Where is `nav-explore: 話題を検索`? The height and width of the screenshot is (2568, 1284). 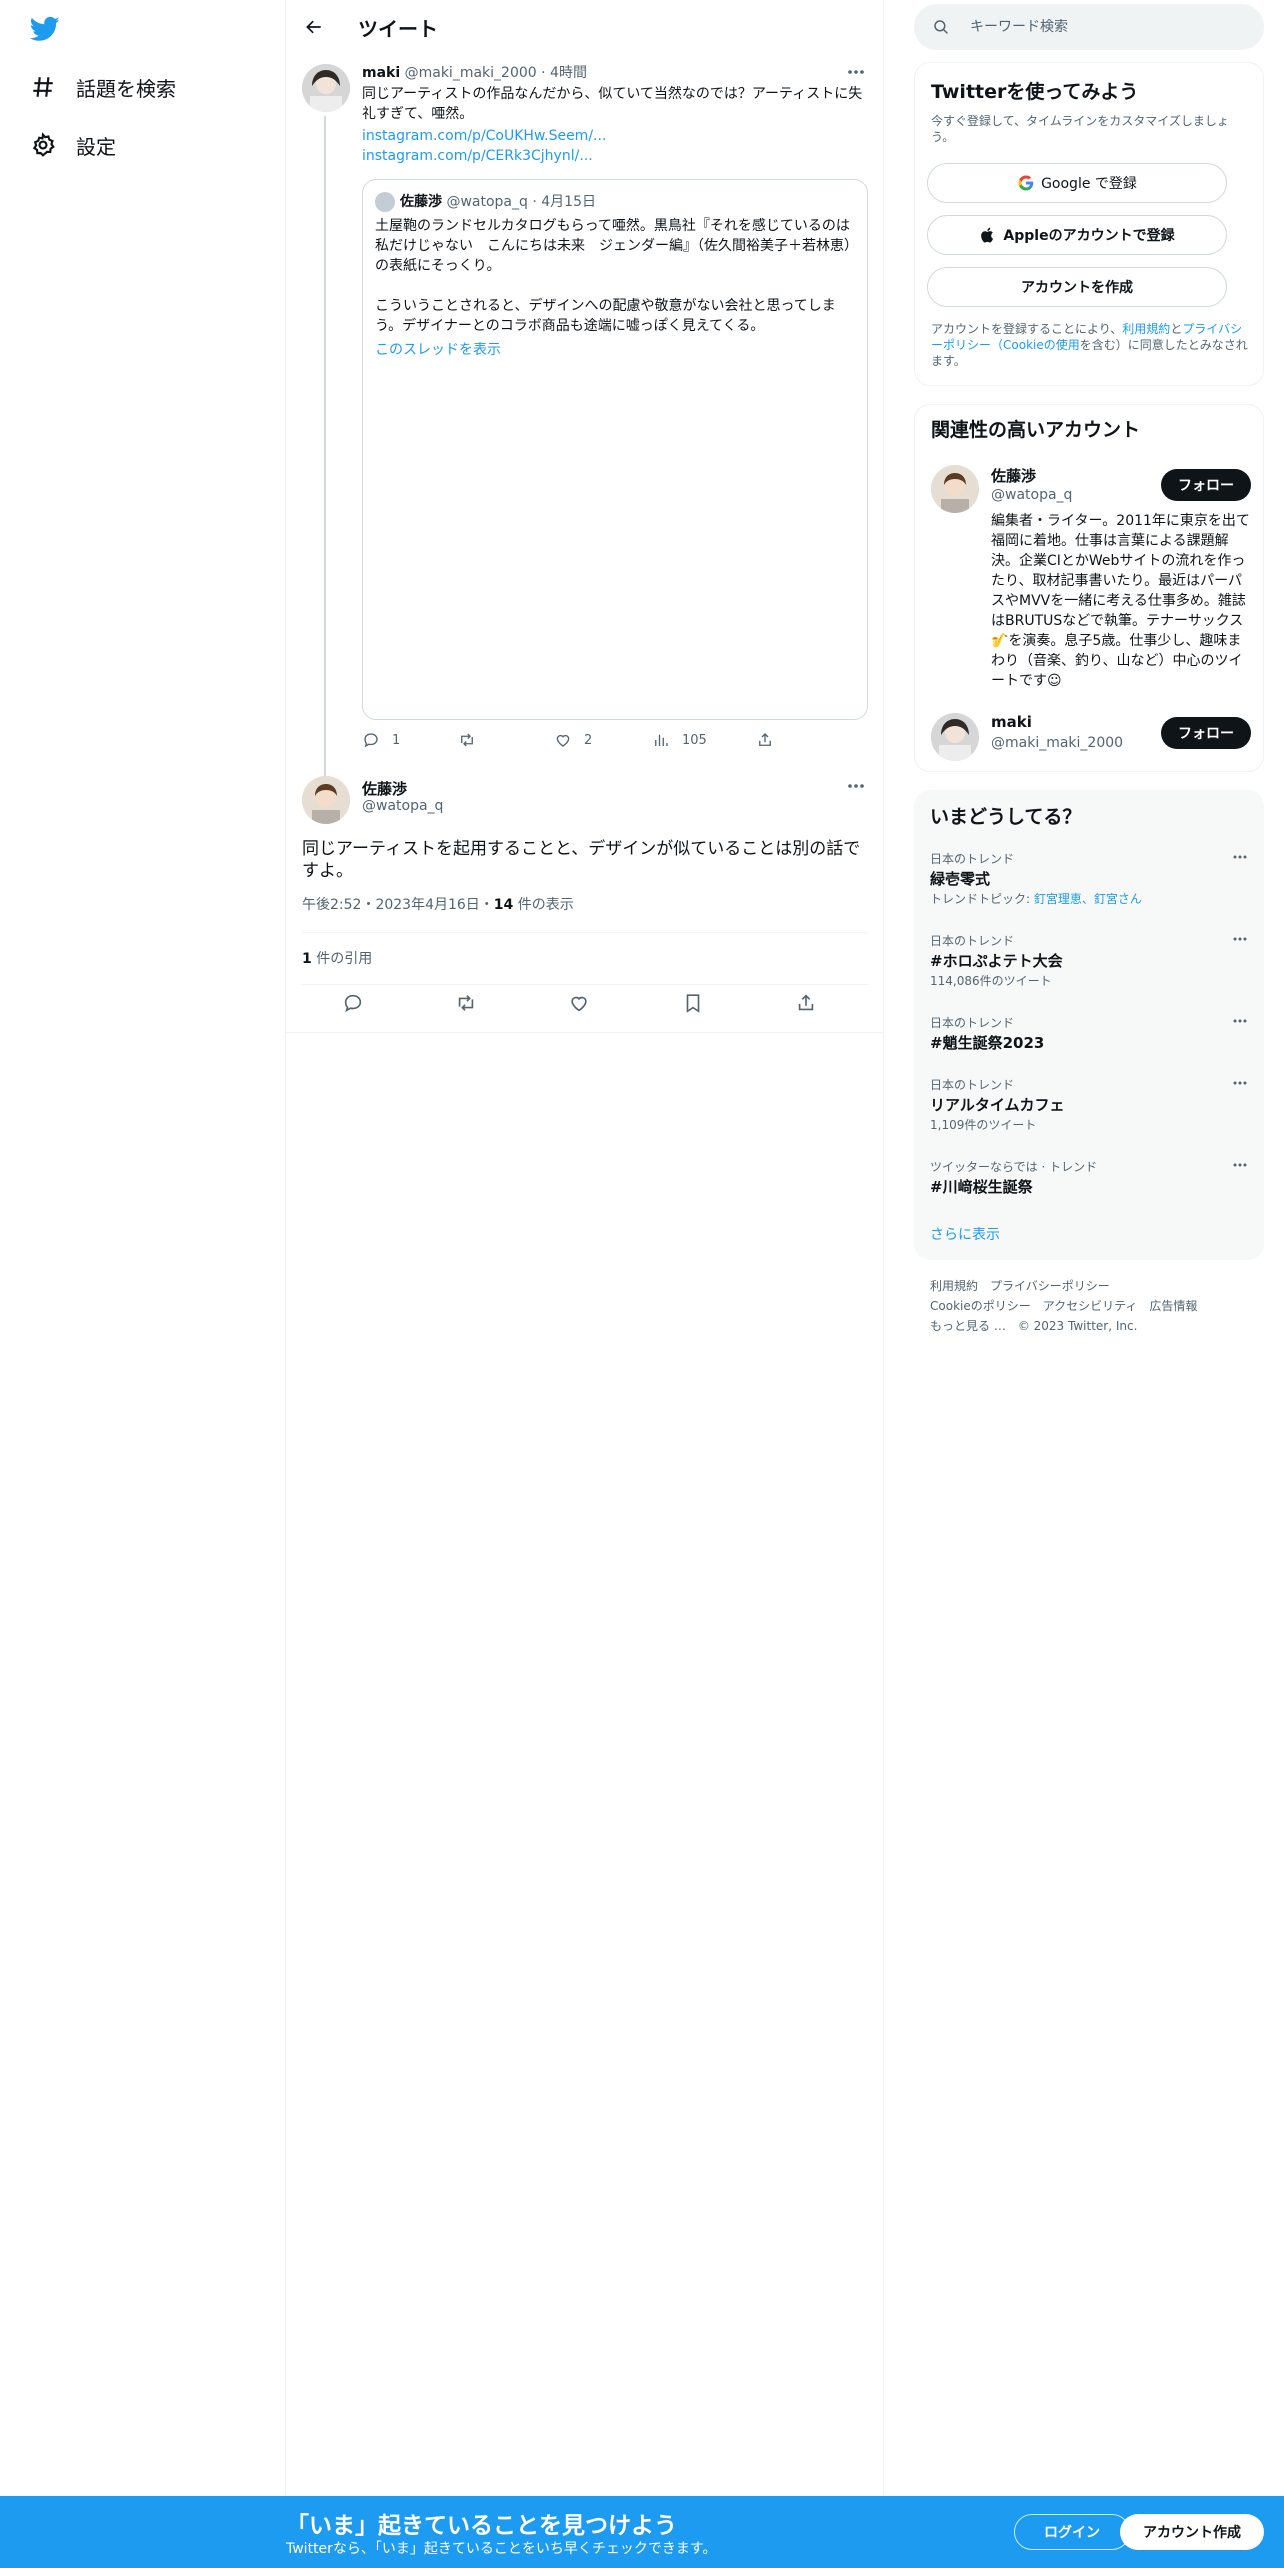 nav-explore: 話題を検索 is located at coordinates (103, 87).